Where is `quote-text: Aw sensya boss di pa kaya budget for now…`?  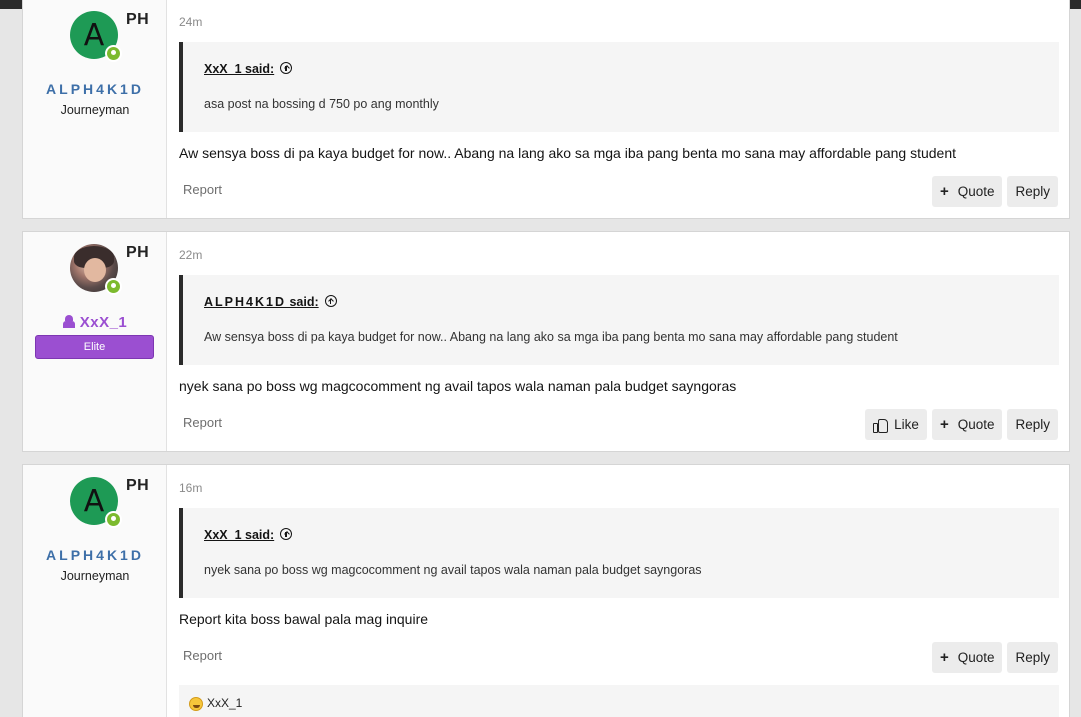
quote-text: Aw sensya boss di pa kaya budget for now… is located at coordinates (551, 337).